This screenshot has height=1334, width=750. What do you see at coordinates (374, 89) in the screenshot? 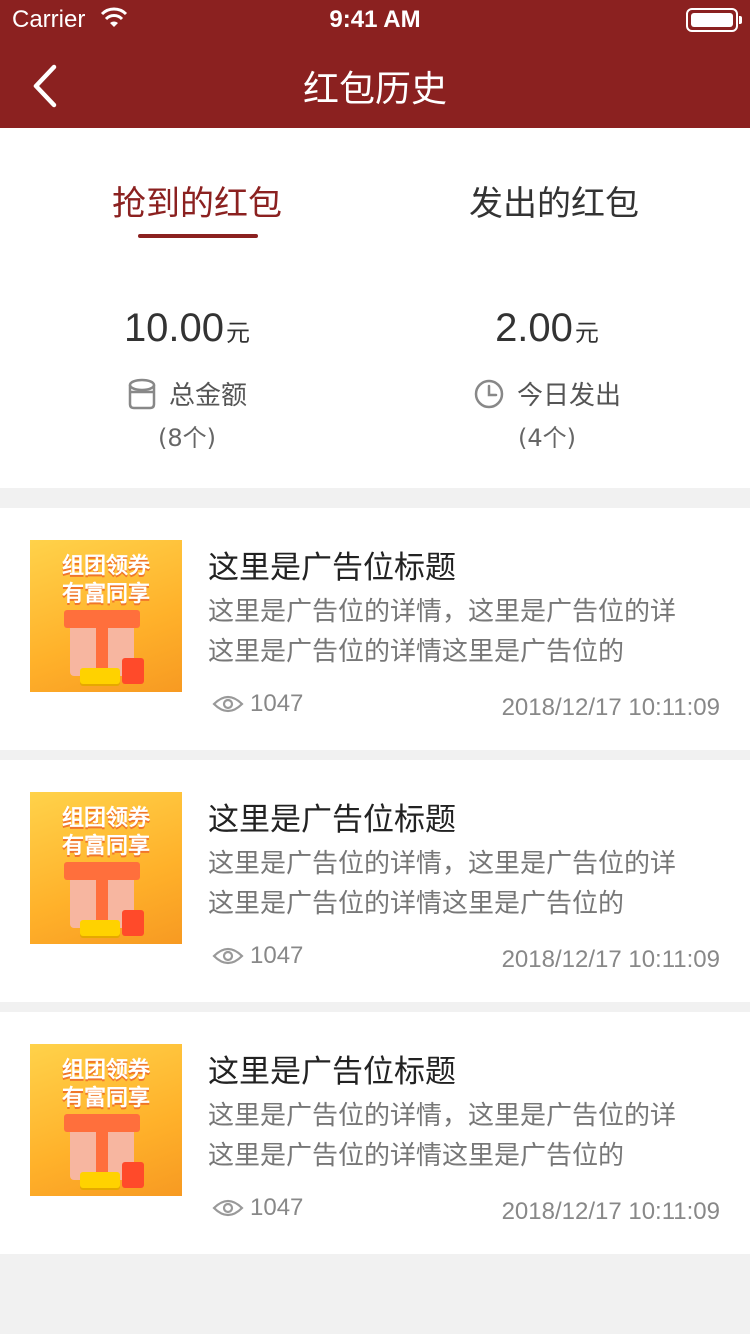
I see `page-title: 红包历史` at bounding box center [374, 89].